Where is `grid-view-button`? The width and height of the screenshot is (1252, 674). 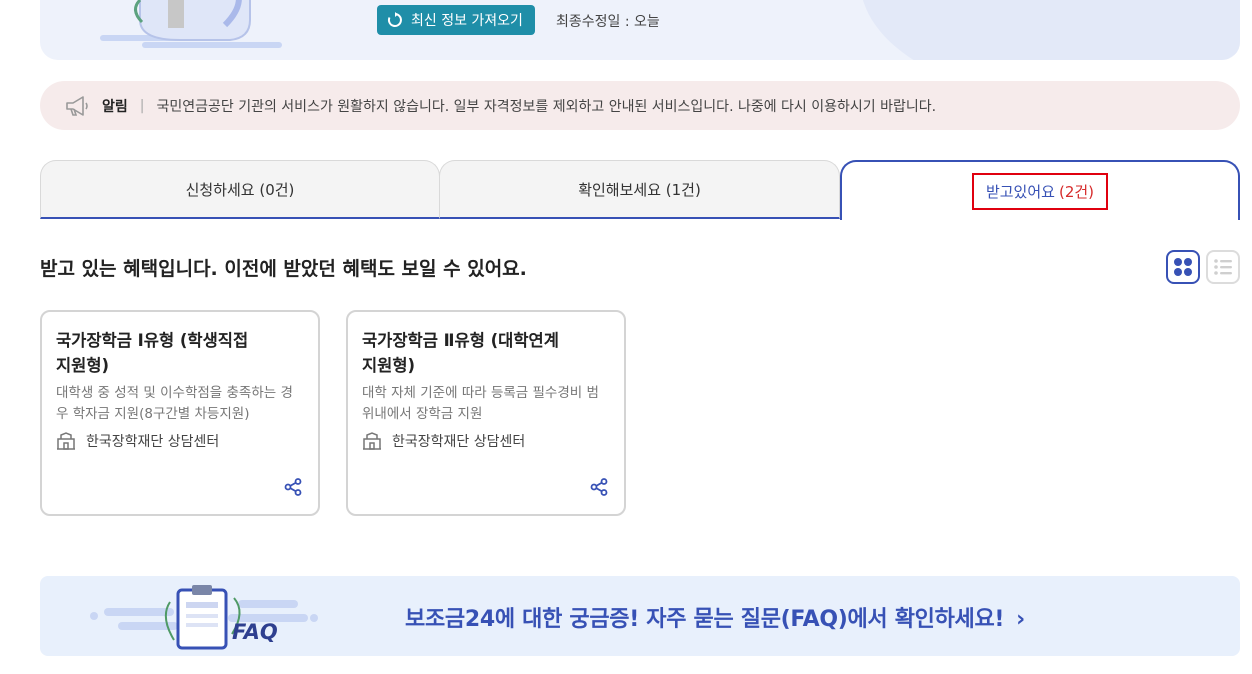 grid-view-button is located at coordinates (1183, 267).